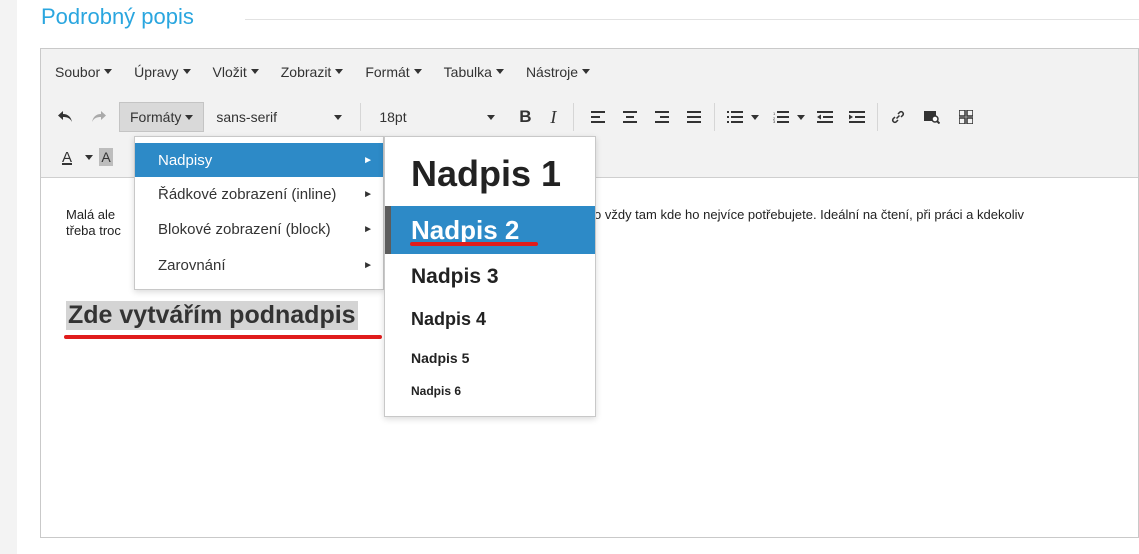 This screenshot has width=1139, height=554. Describe the element at coordinates (93, 222) in the screenshot. I see `paragraph-text: Malá ale třeba troc` at that location.